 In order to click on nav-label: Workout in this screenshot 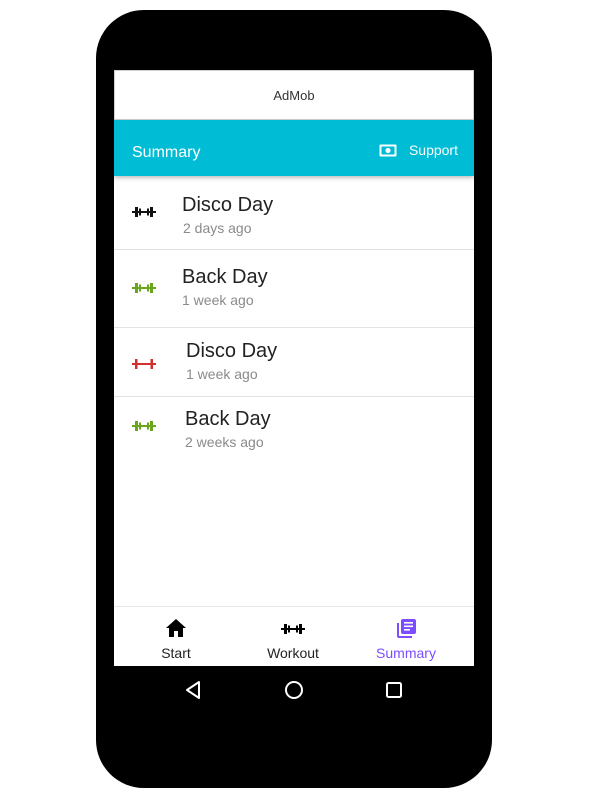, I will do `click(293, 653)`.